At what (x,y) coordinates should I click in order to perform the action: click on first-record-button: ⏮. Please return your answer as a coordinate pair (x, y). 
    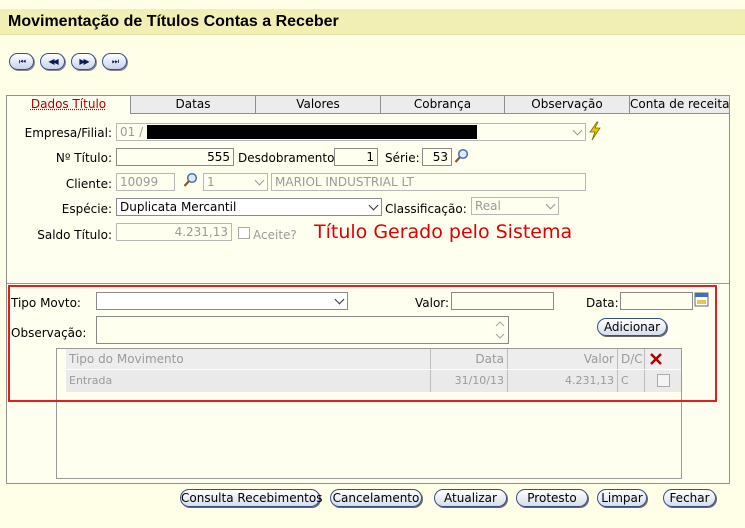
    Looking at the image, I should click on (21, 61).